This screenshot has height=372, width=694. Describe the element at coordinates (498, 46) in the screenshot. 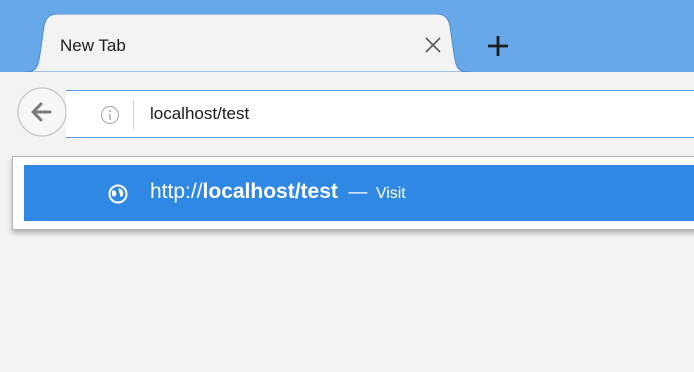

I see `plus-icon` at that location.